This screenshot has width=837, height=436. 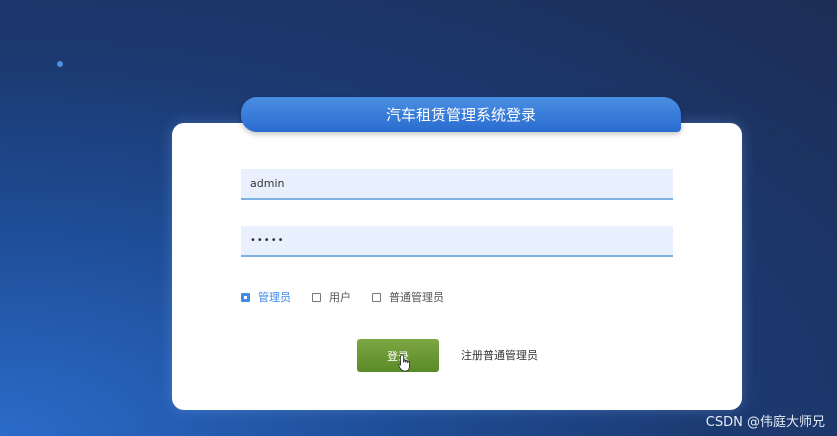 I want to click on page-title: 汽车租赁管理系统登录, so click(x=460, y=115).